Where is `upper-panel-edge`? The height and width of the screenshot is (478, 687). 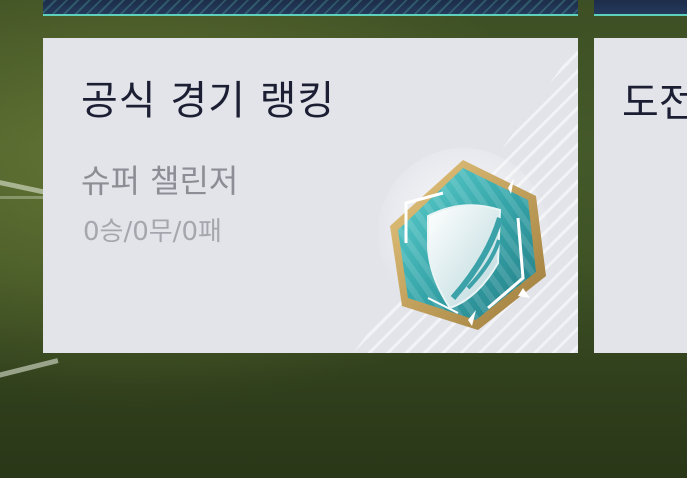
upper-panel-edge is located at coordinates (310, 8).